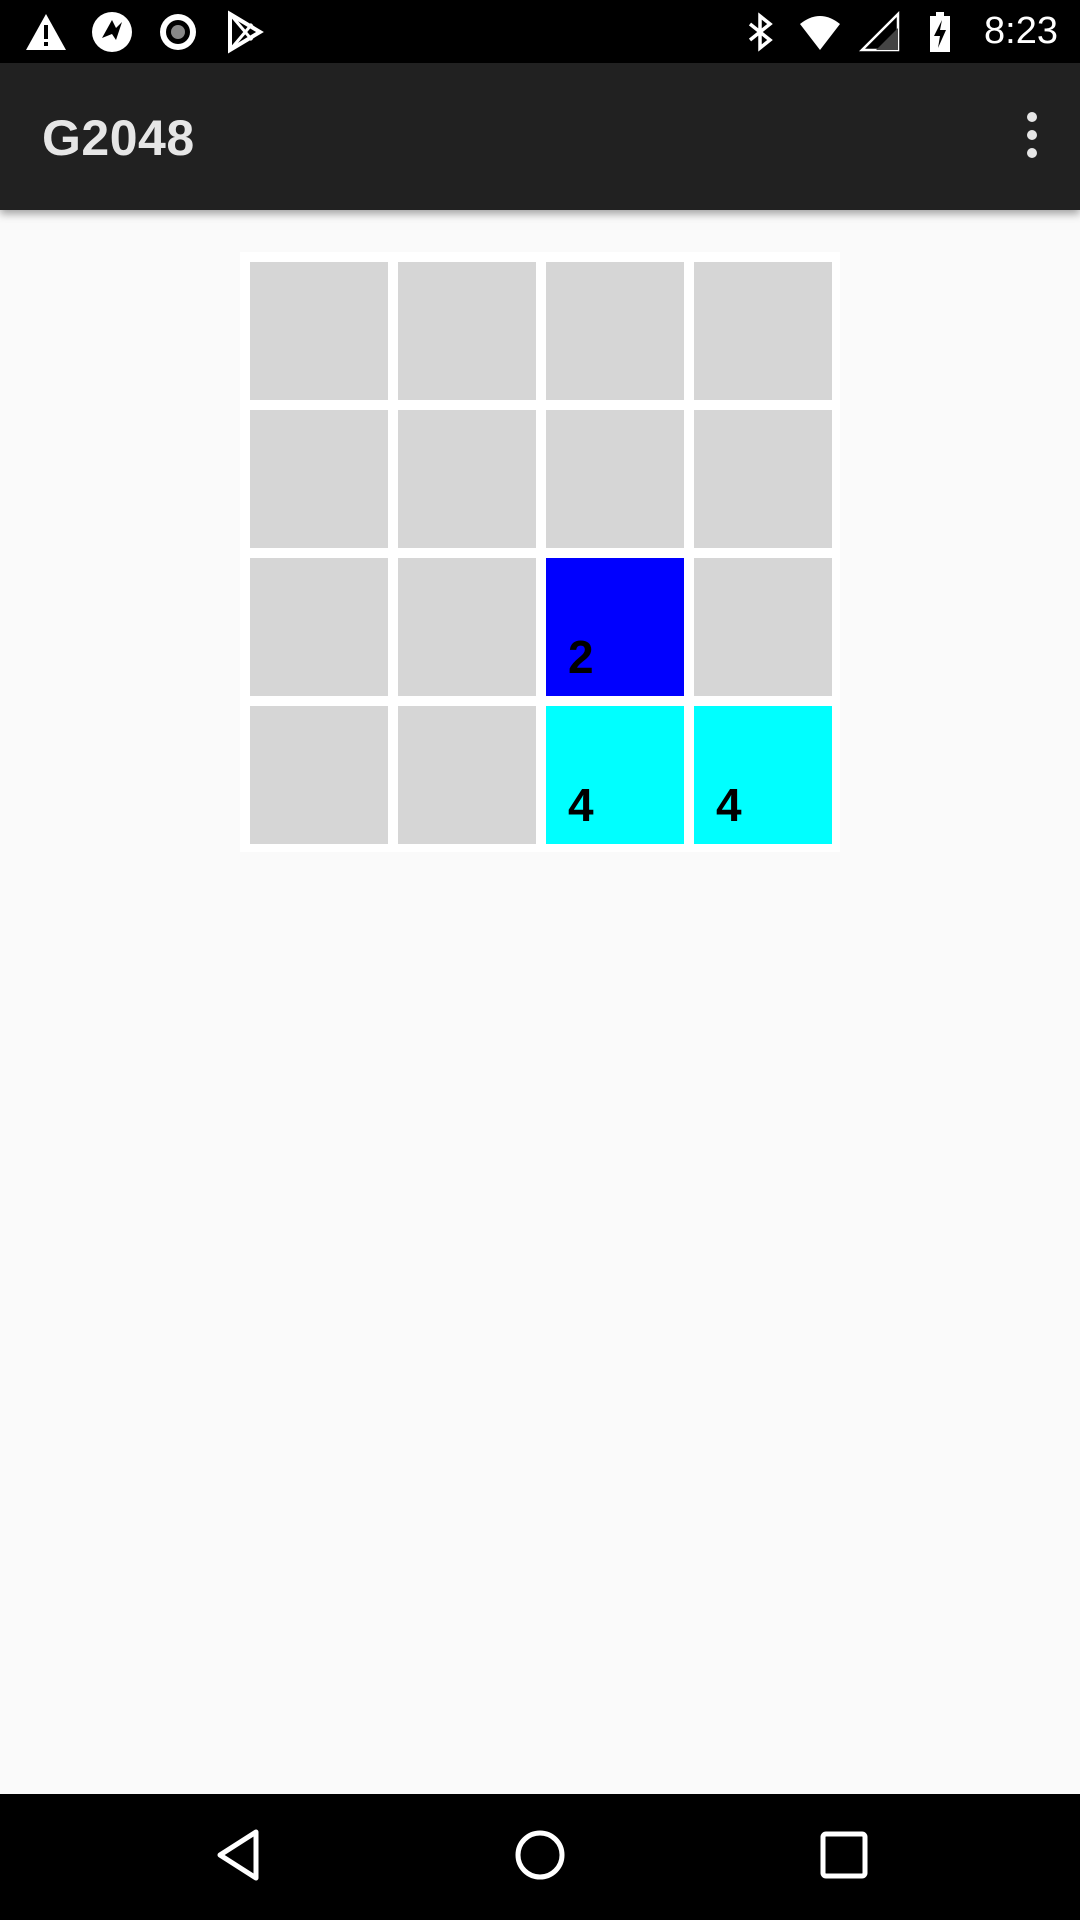  What do you see at coordinates (178, 32) in the screenshot?
I see `record-icon` at bounding box center [178, 32].